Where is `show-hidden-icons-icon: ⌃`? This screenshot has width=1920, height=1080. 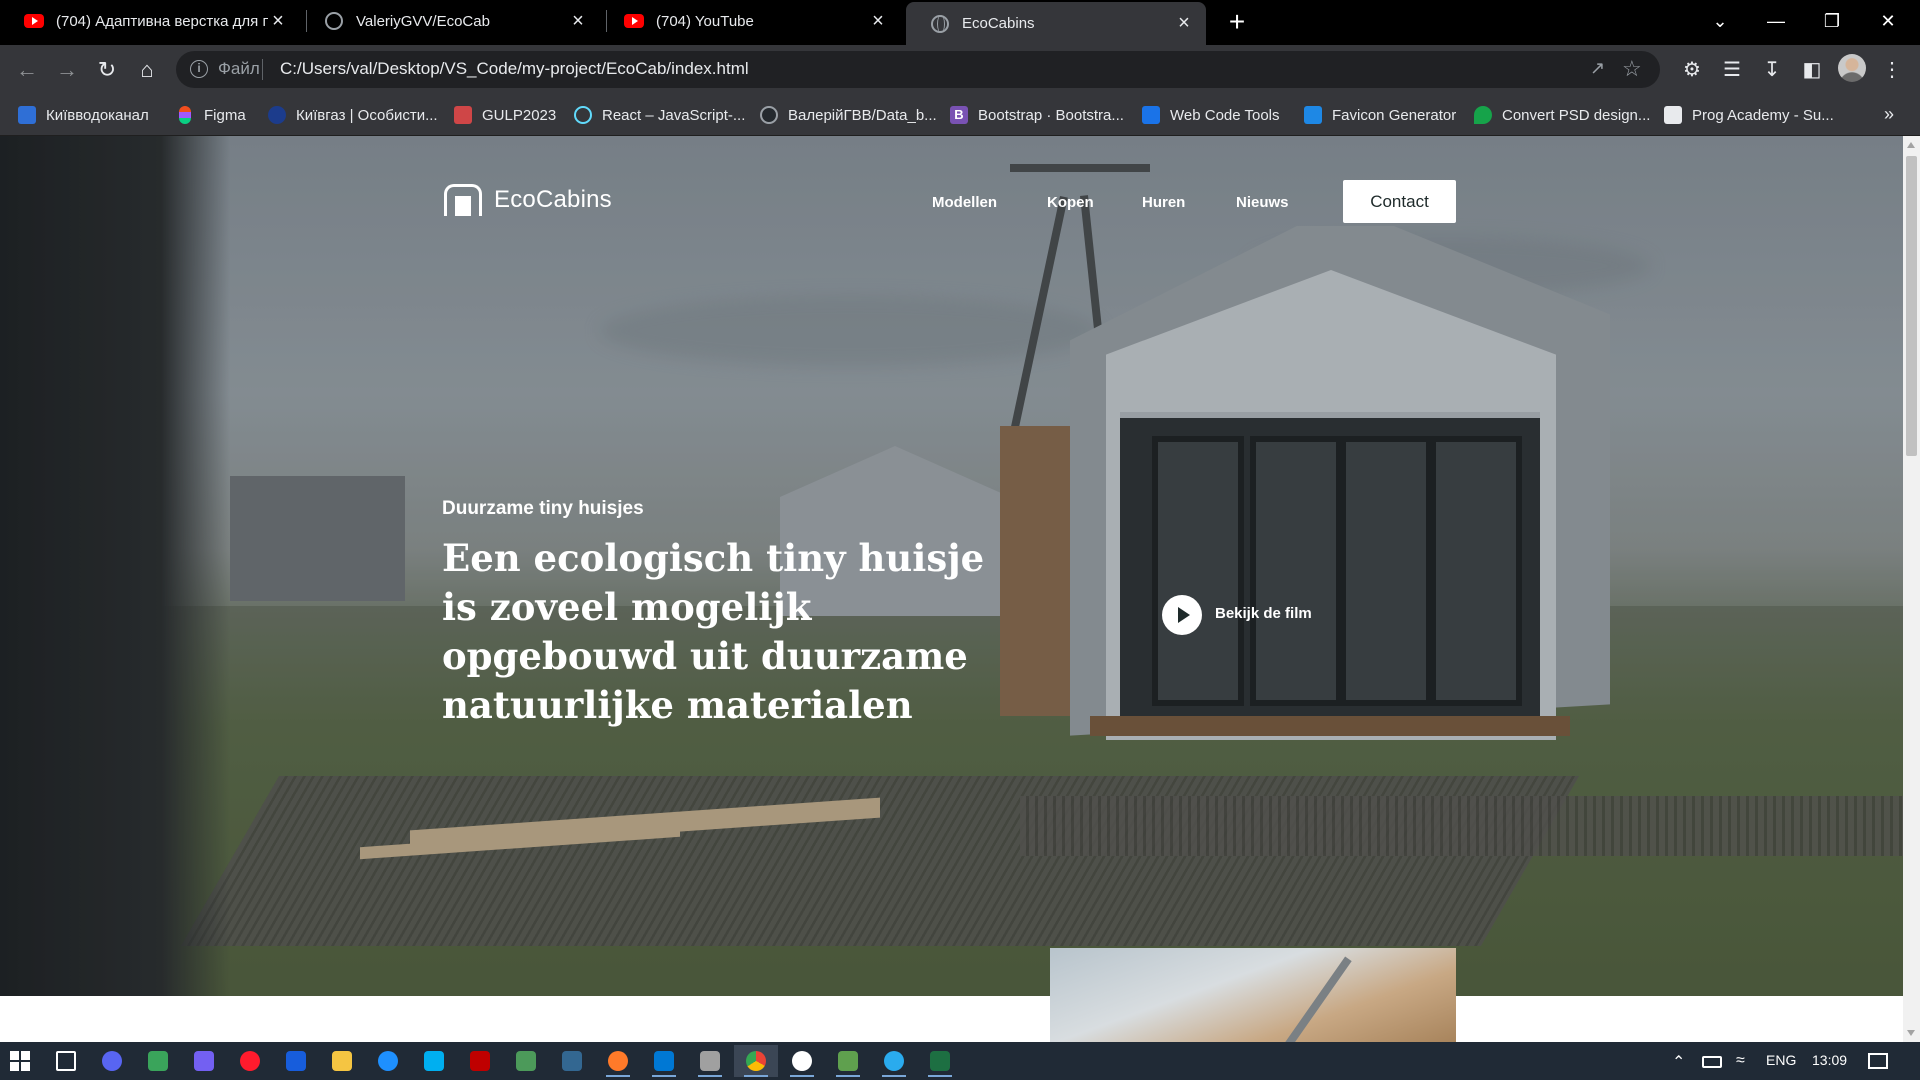 show-hidden-icons-icon: ⌃ is located at coordinates (1678, 1062).